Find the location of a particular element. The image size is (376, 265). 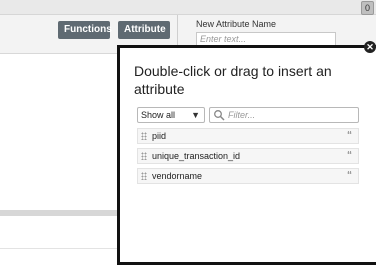

count-badge: 0 is located at coordinates (367, 8).